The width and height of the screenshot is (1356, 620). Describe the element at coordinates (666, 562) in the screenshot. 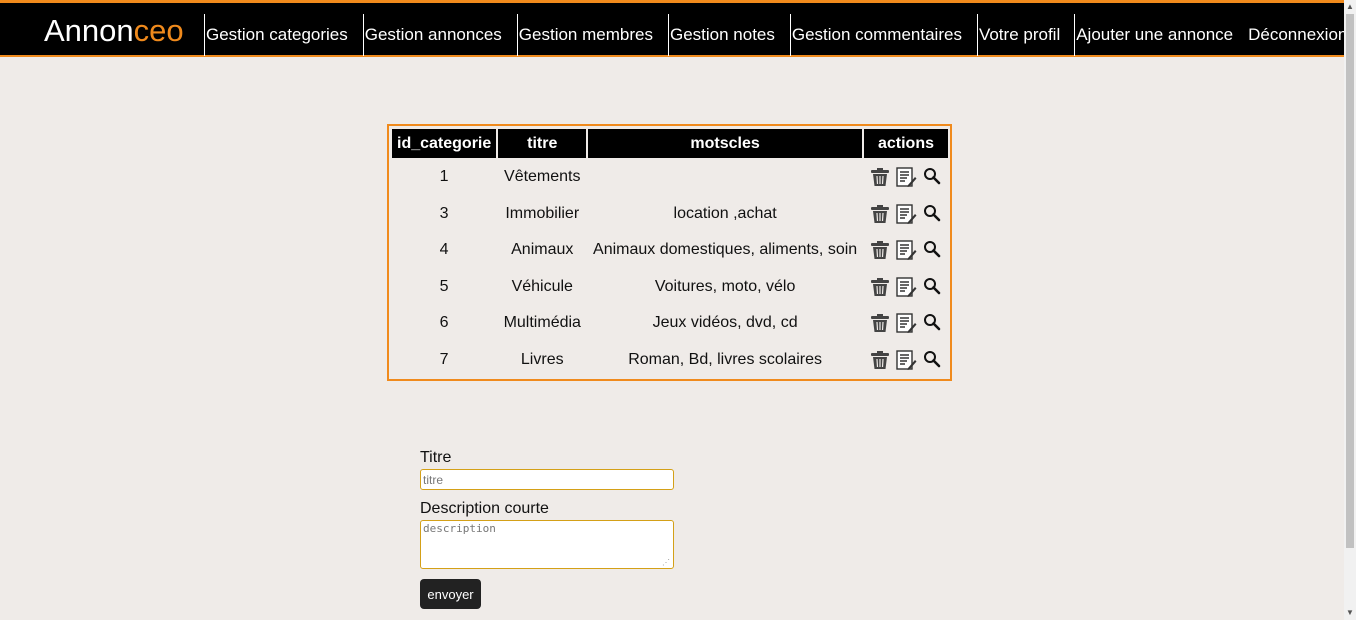

I see `resize-grip-icon: ⋰` at that location.